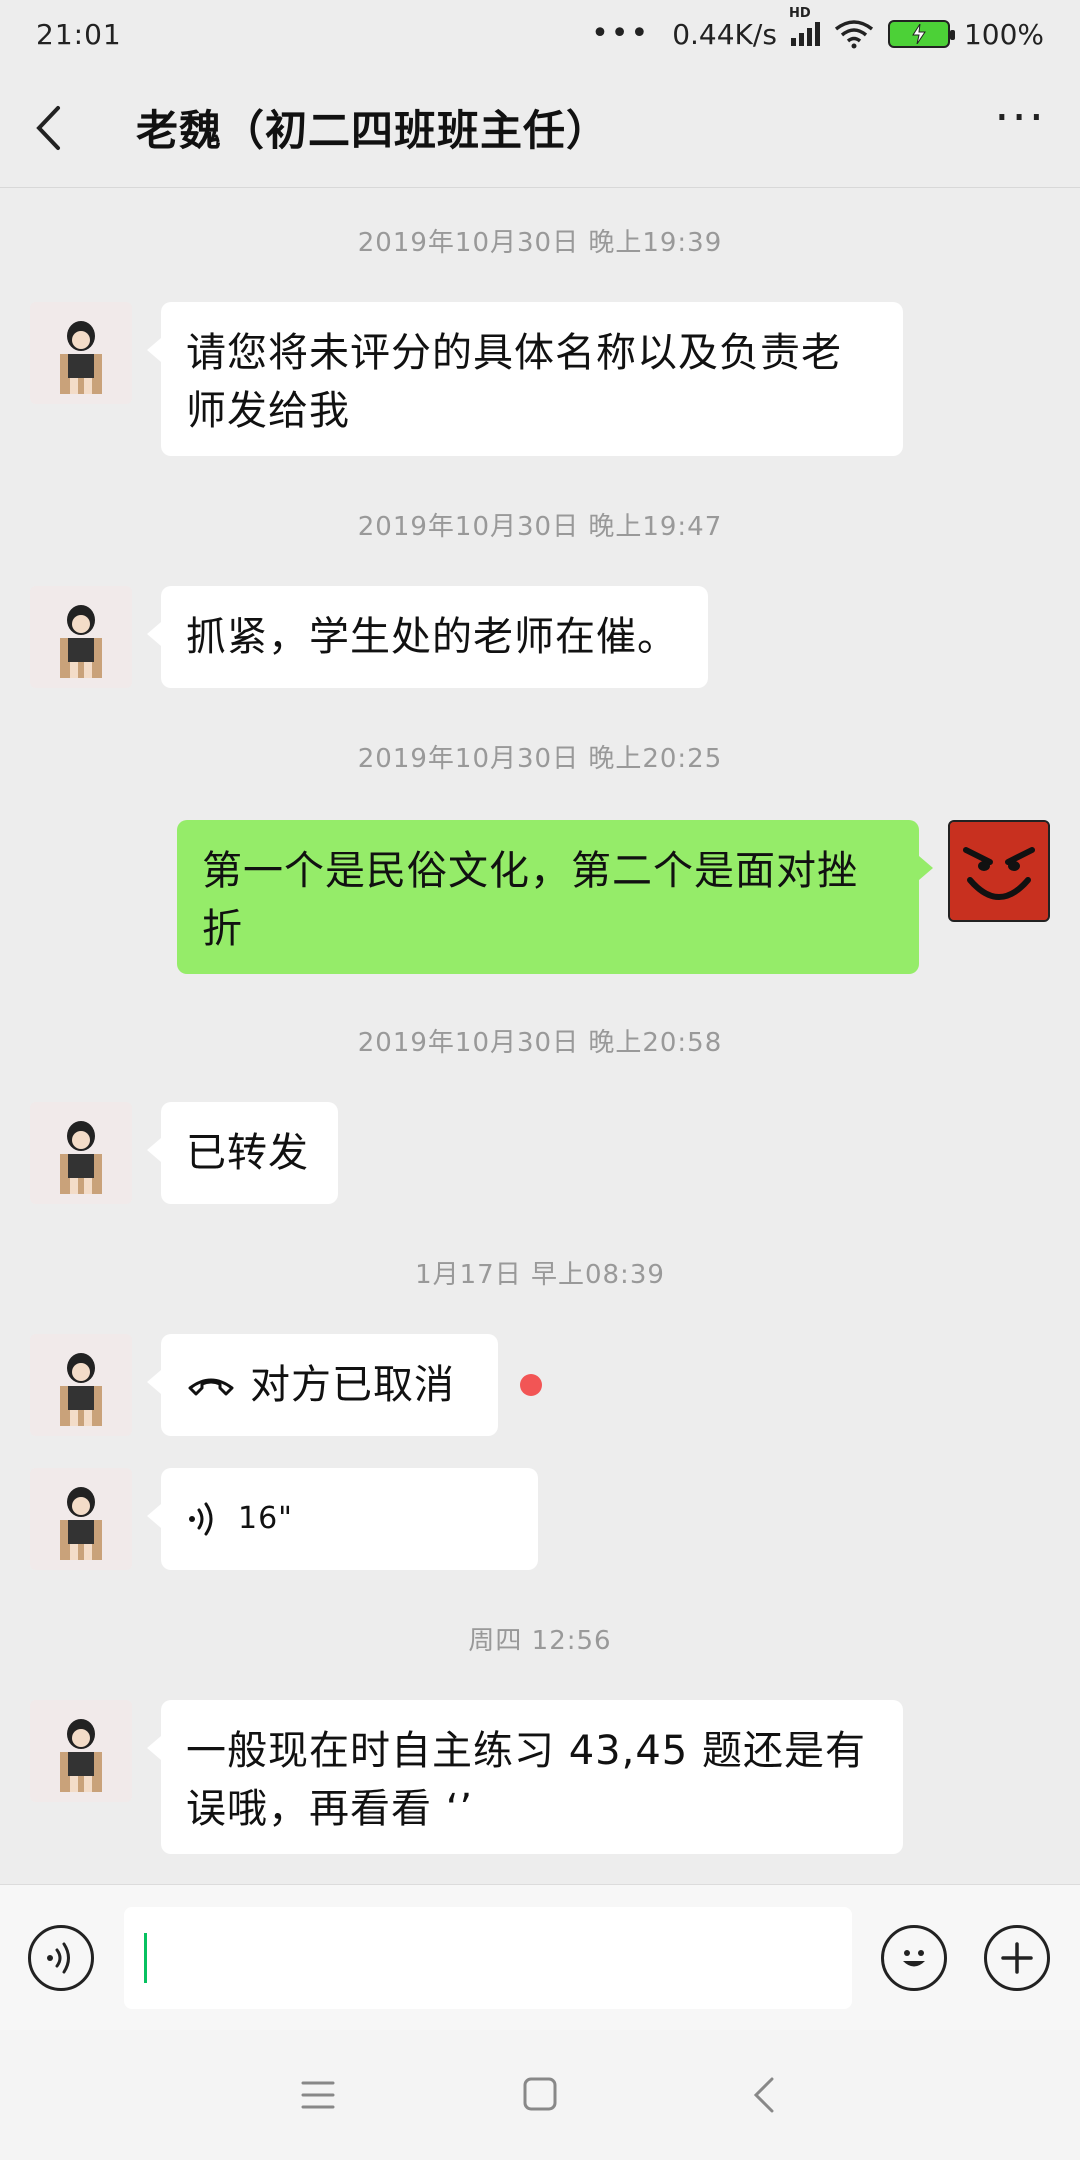  I want to click on message-text: 对方已取消, so click(352, 1385).